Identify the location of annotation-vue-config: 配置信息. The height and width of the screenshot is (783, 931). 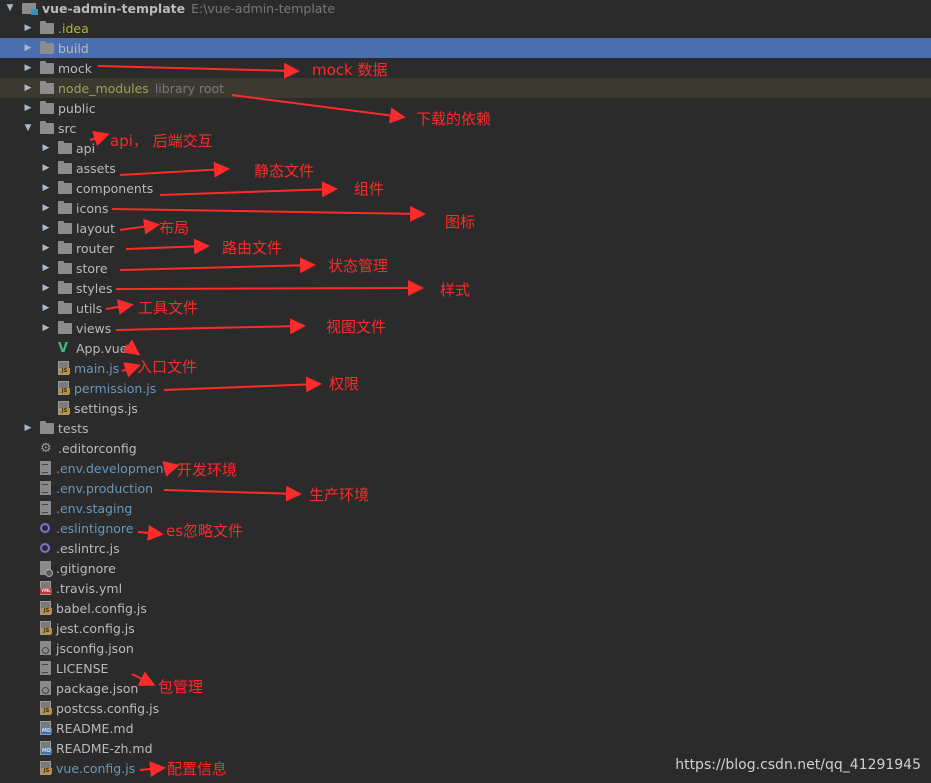
(197, 769).